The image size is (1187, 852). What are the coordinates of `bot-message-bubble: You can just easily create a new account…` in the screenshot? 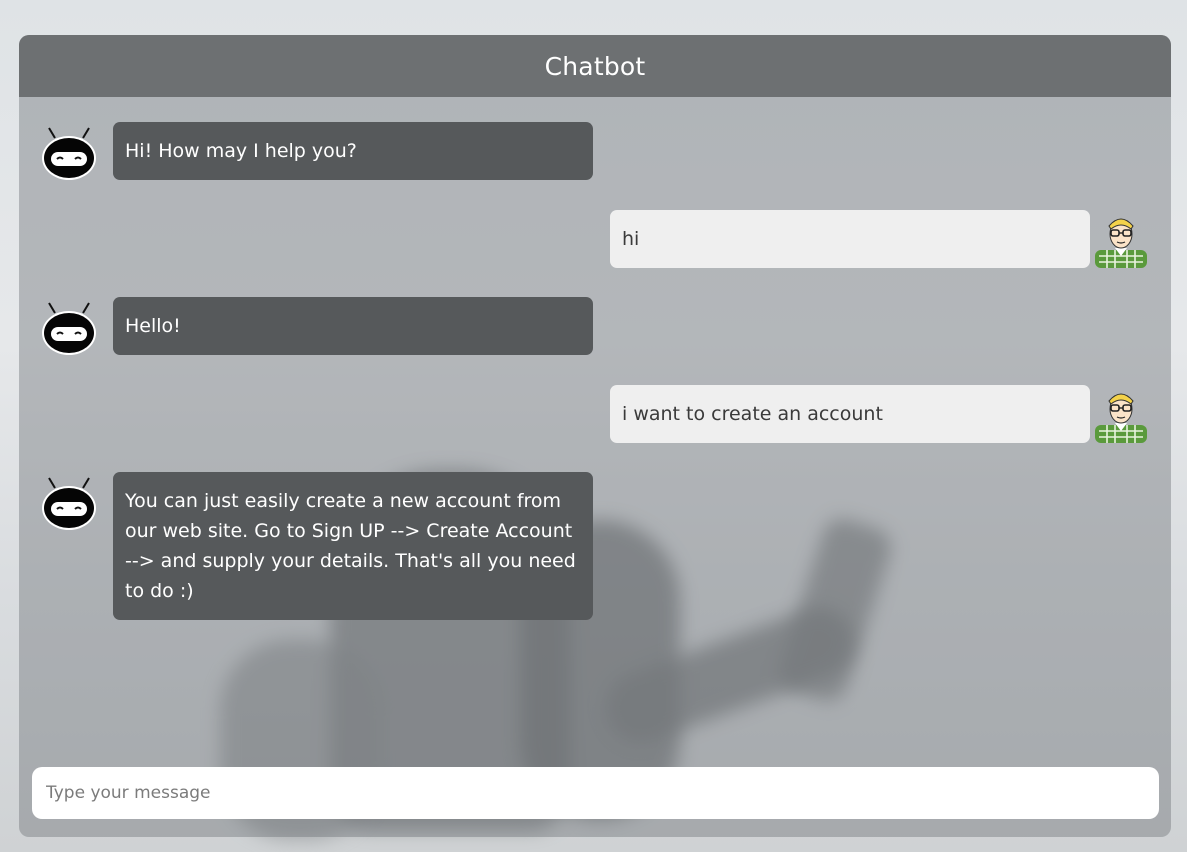 It's located at (353, 546).